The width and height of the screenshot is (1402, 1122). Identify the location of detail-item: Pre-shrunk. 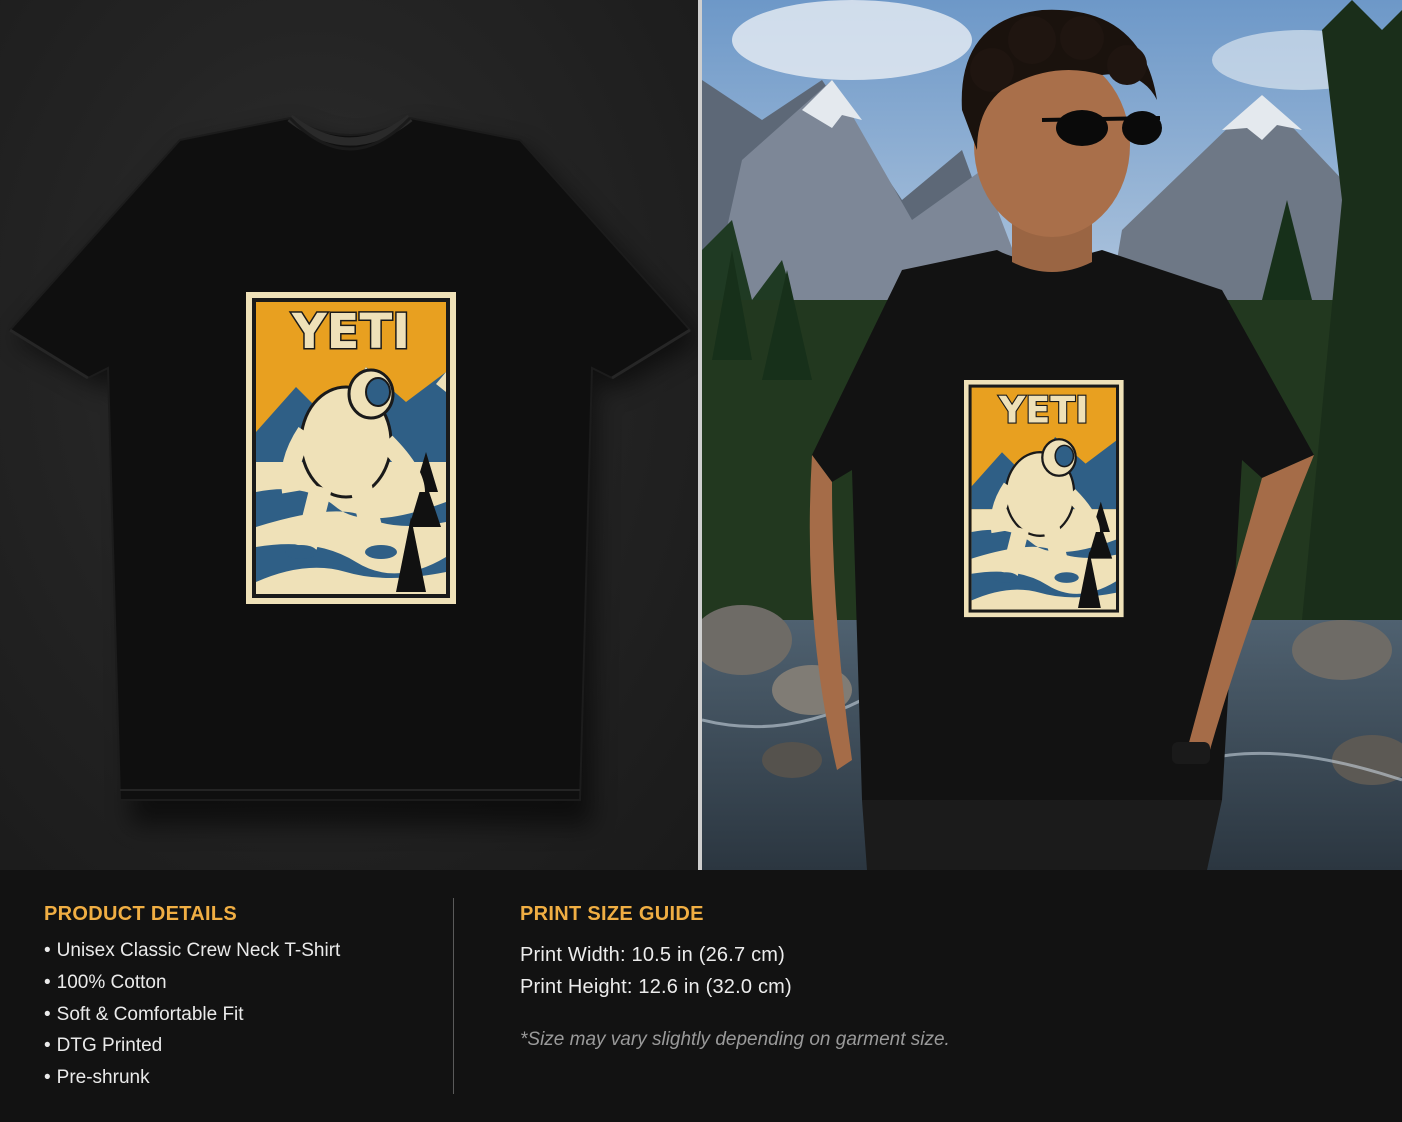
(192, 1083).